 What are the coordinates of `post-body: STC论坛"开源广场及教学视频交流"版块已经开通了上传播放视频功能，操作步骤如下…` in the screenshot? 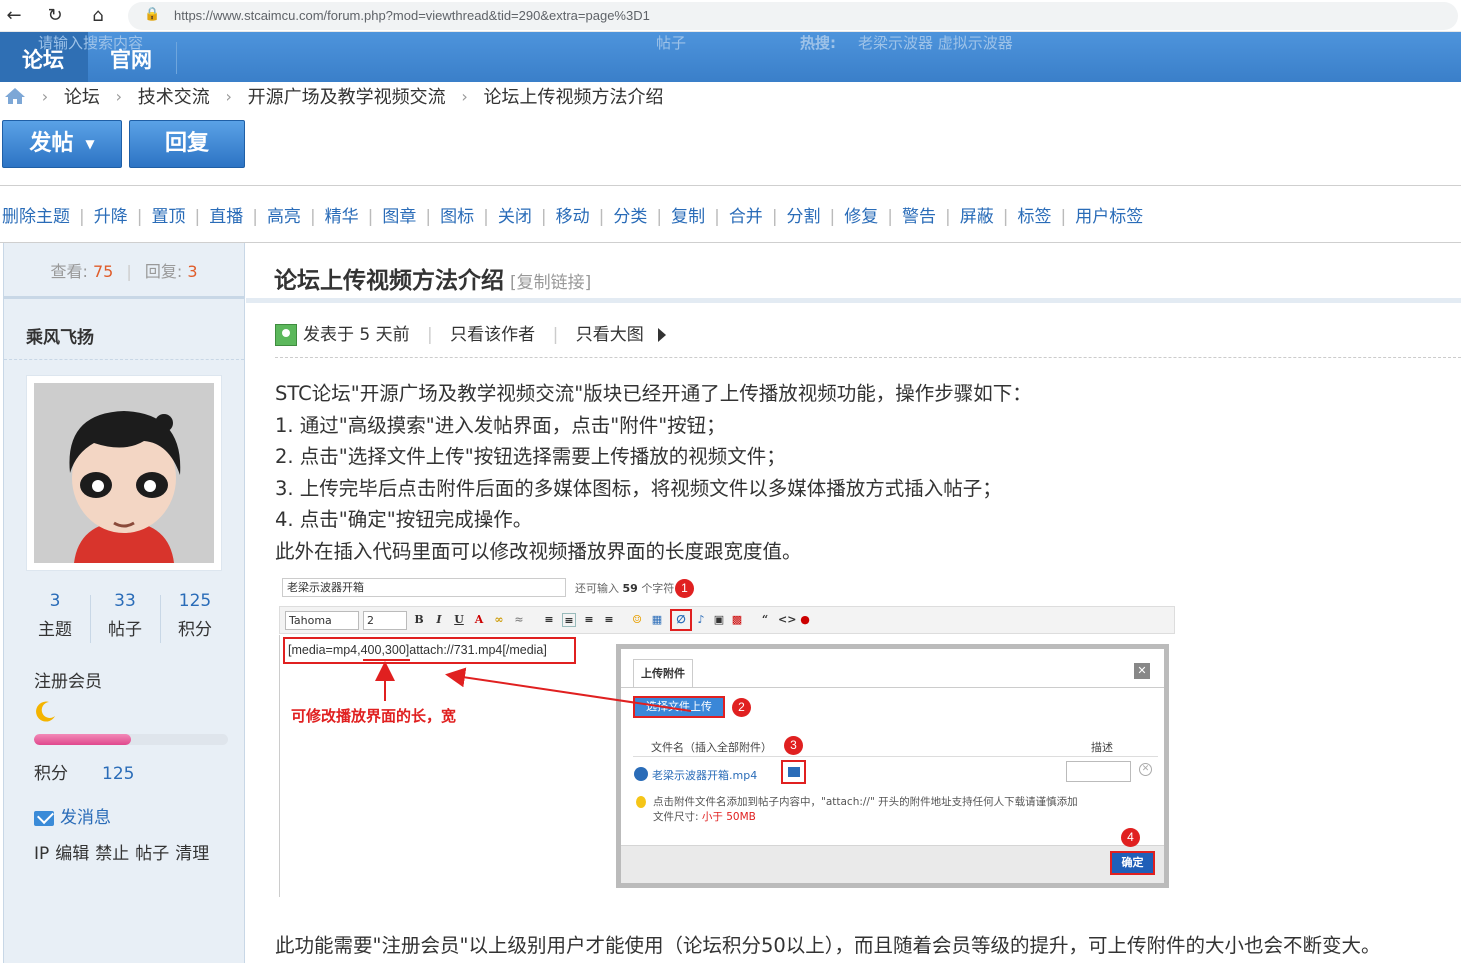 It's located at (653, 472).